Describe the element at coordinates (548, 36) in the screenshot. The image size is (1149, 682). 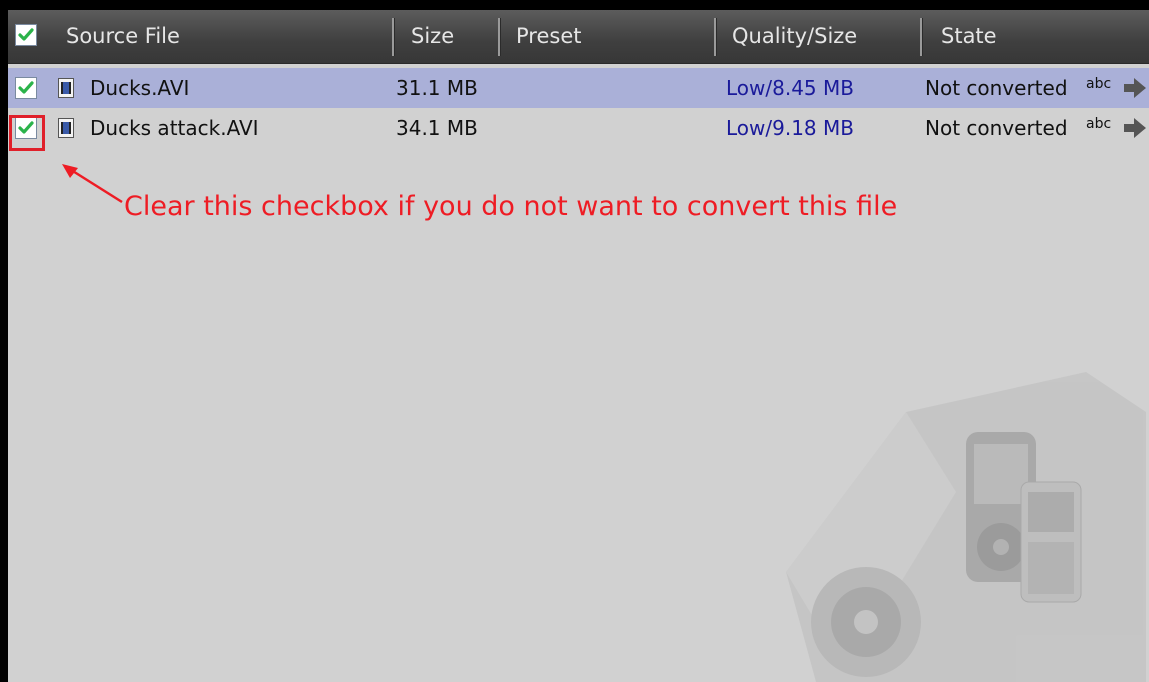
I see `column-header-preset: Preset` at that location.